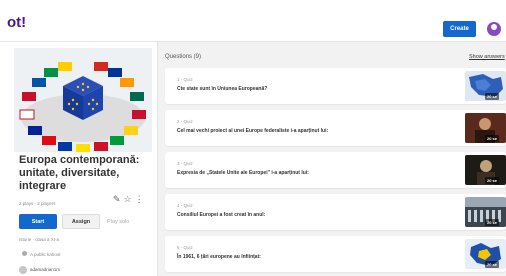  Describe the element at coordinates (185, 79) in the screenshot. I see `question-label: 1 - Quiz` at that location.